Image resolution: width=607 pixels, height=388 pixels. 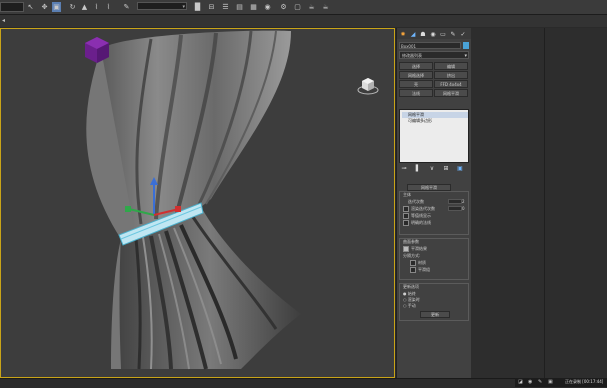 I want to click on surface-label: 曲面参数, so click(x=411, y=241).